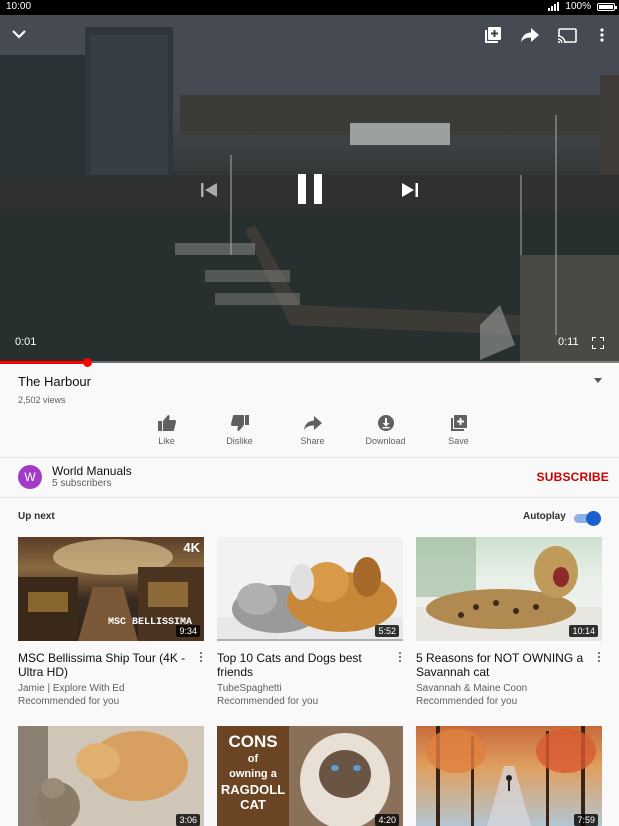 The width and height of the screenshot is (619, 826). I want to click on overlay-line: owning a, so click(253, 774).